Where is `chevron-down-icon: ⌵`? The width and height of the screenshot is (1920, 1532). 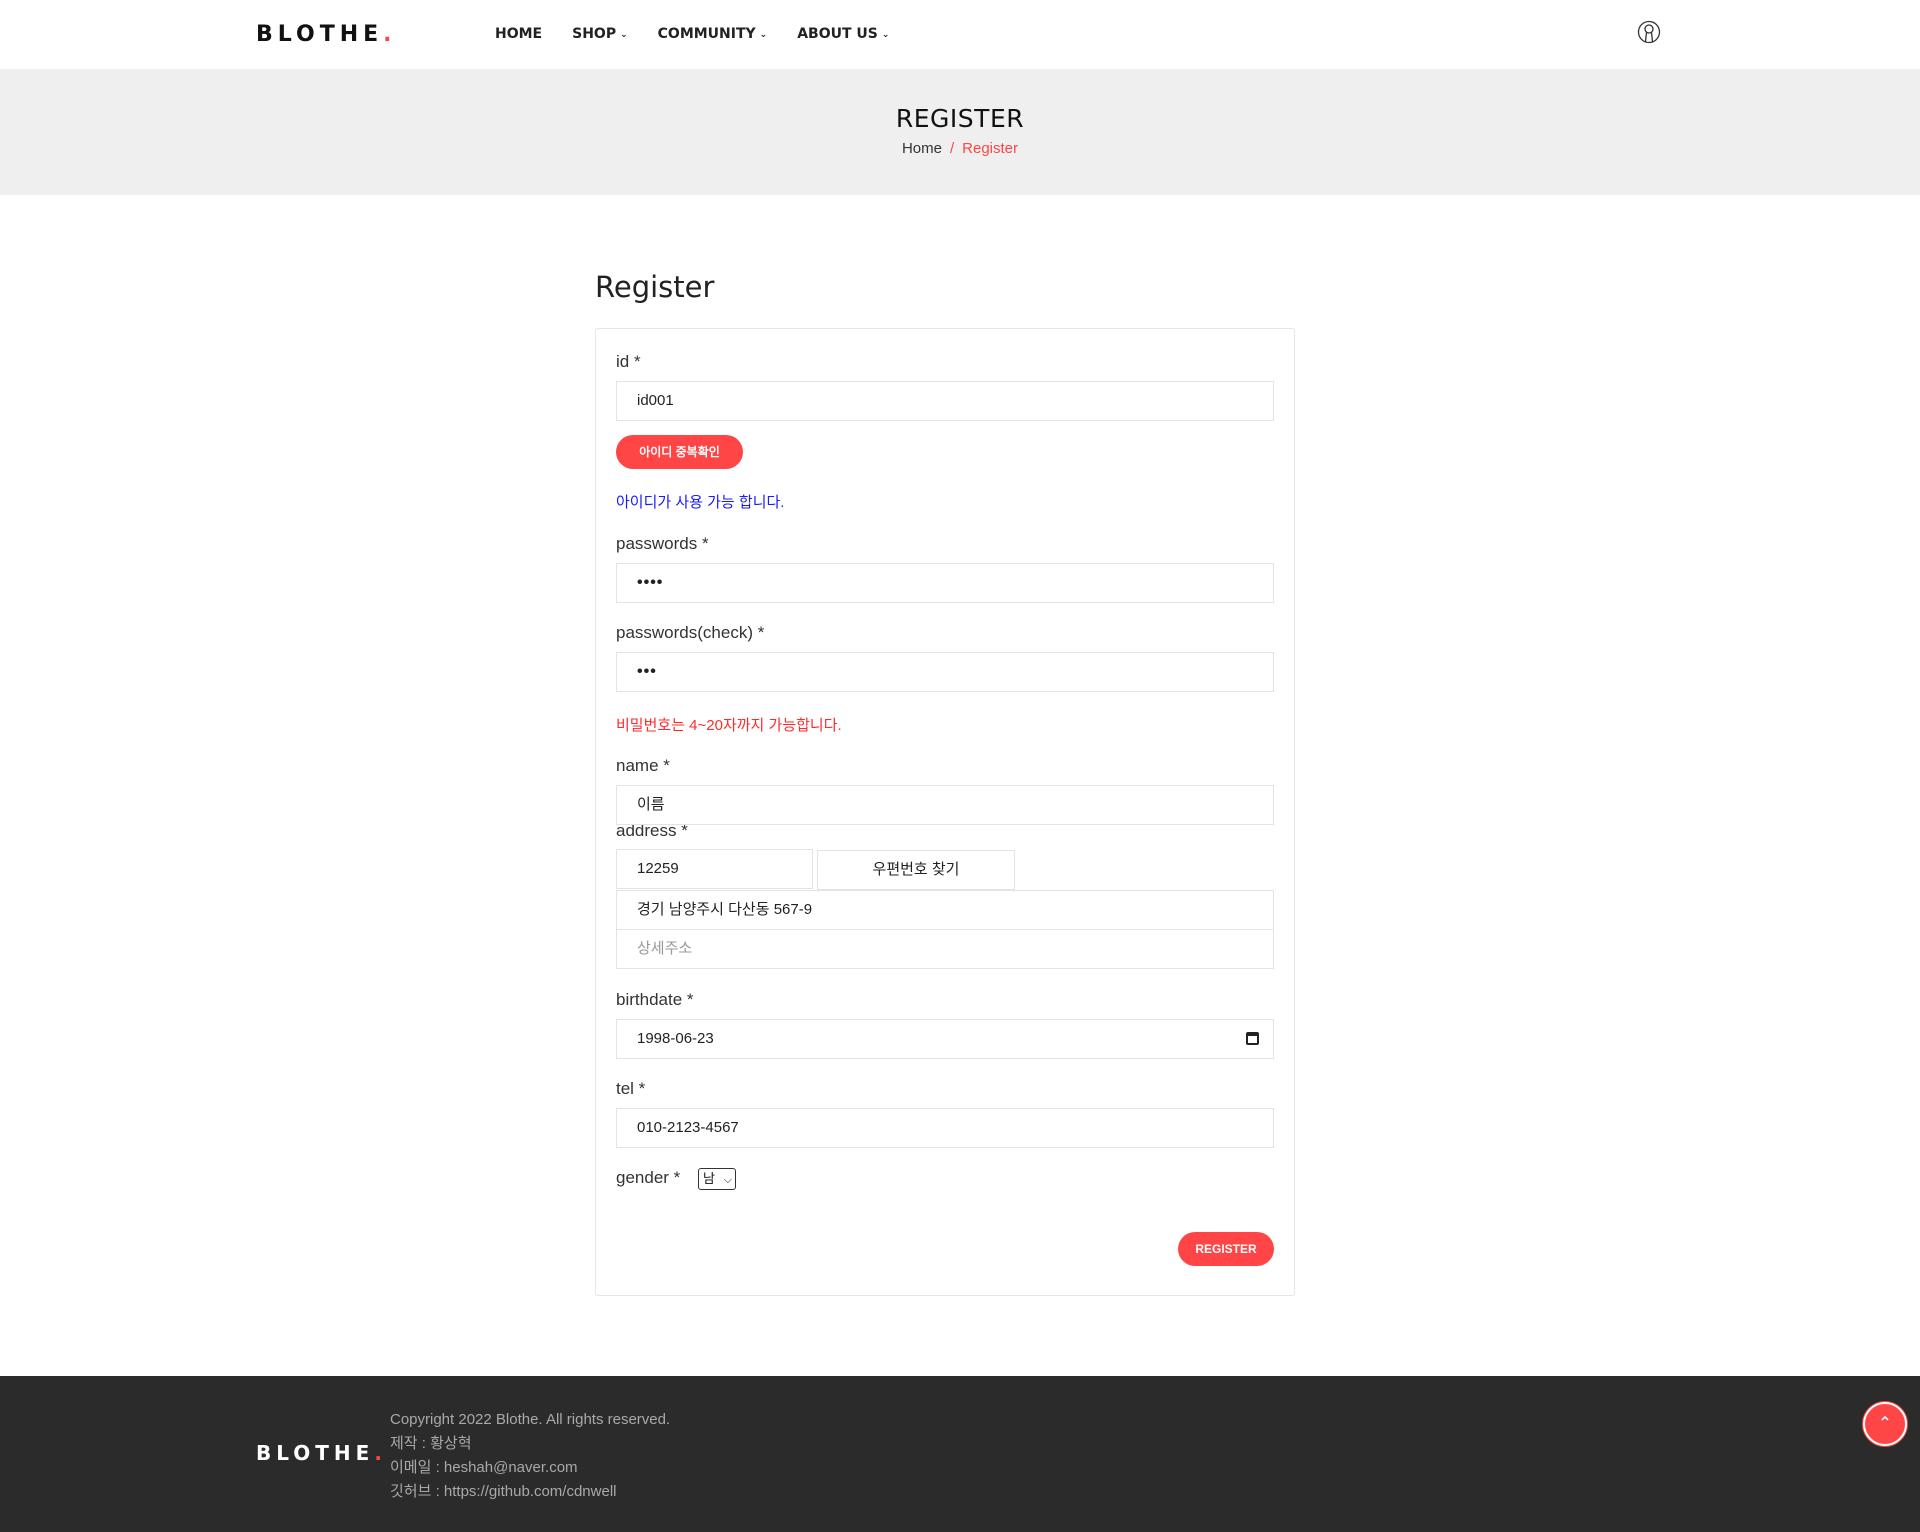 chevron-down-icon: ⌵ is located at coordinates (727, 1180).